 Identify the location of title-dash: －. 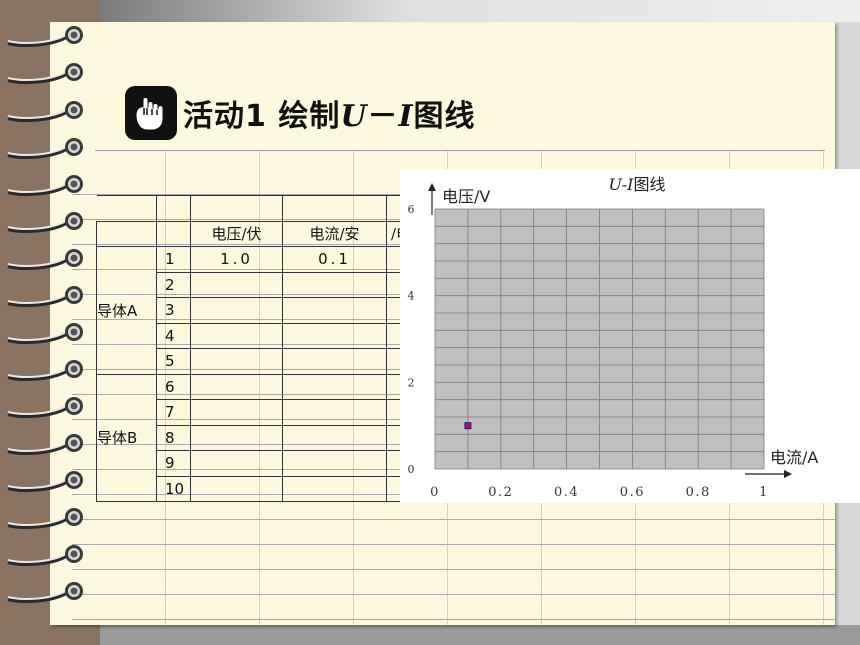
(383, 116).